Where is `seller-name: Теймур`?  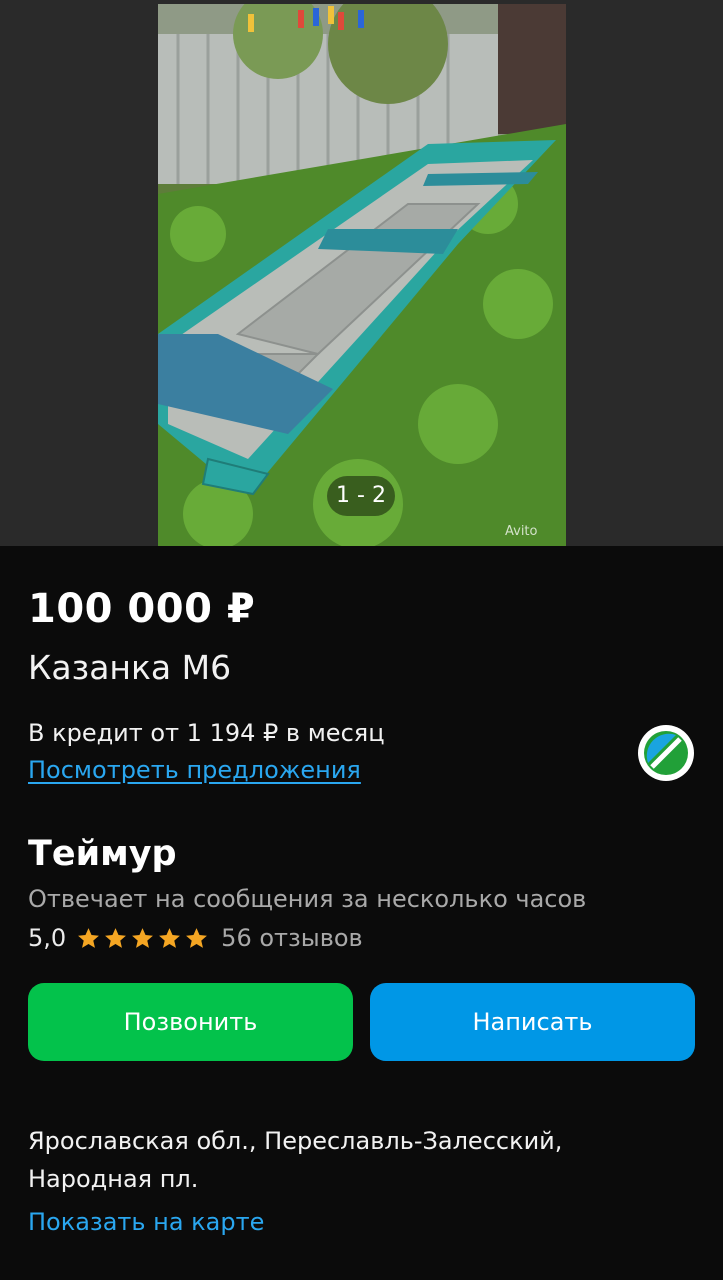
seller-name: Теймур is located at coordinates (102, 854).